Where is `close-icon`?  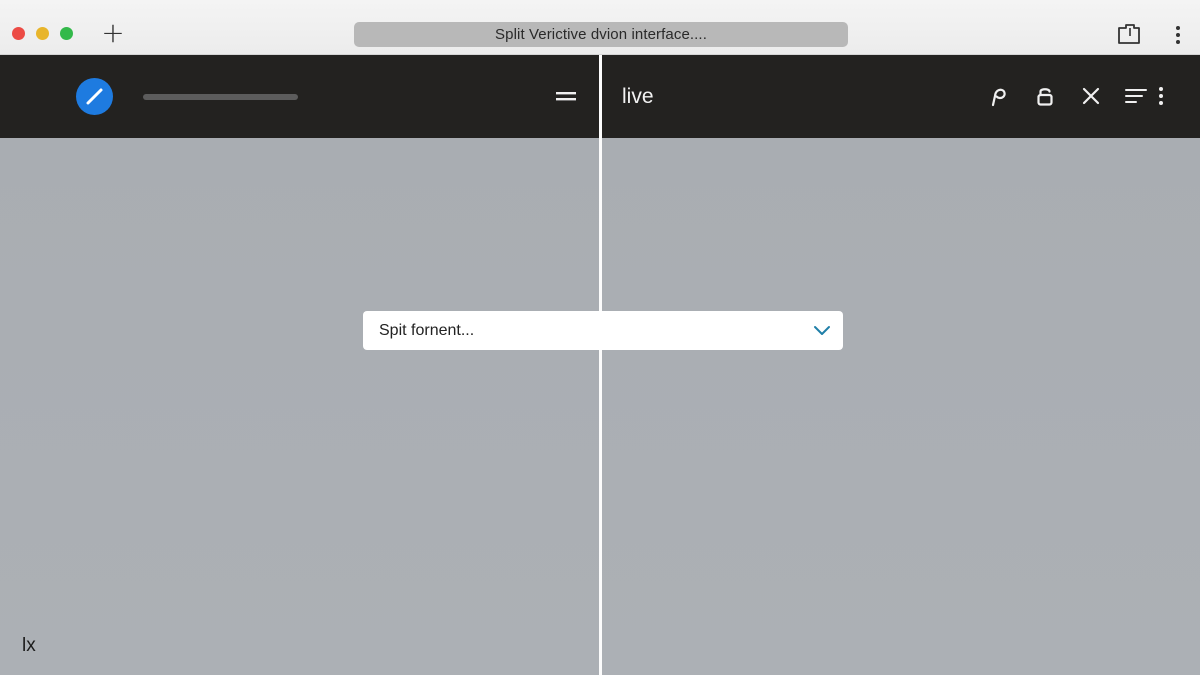
close-icon is located at coordinates (1091, 96).